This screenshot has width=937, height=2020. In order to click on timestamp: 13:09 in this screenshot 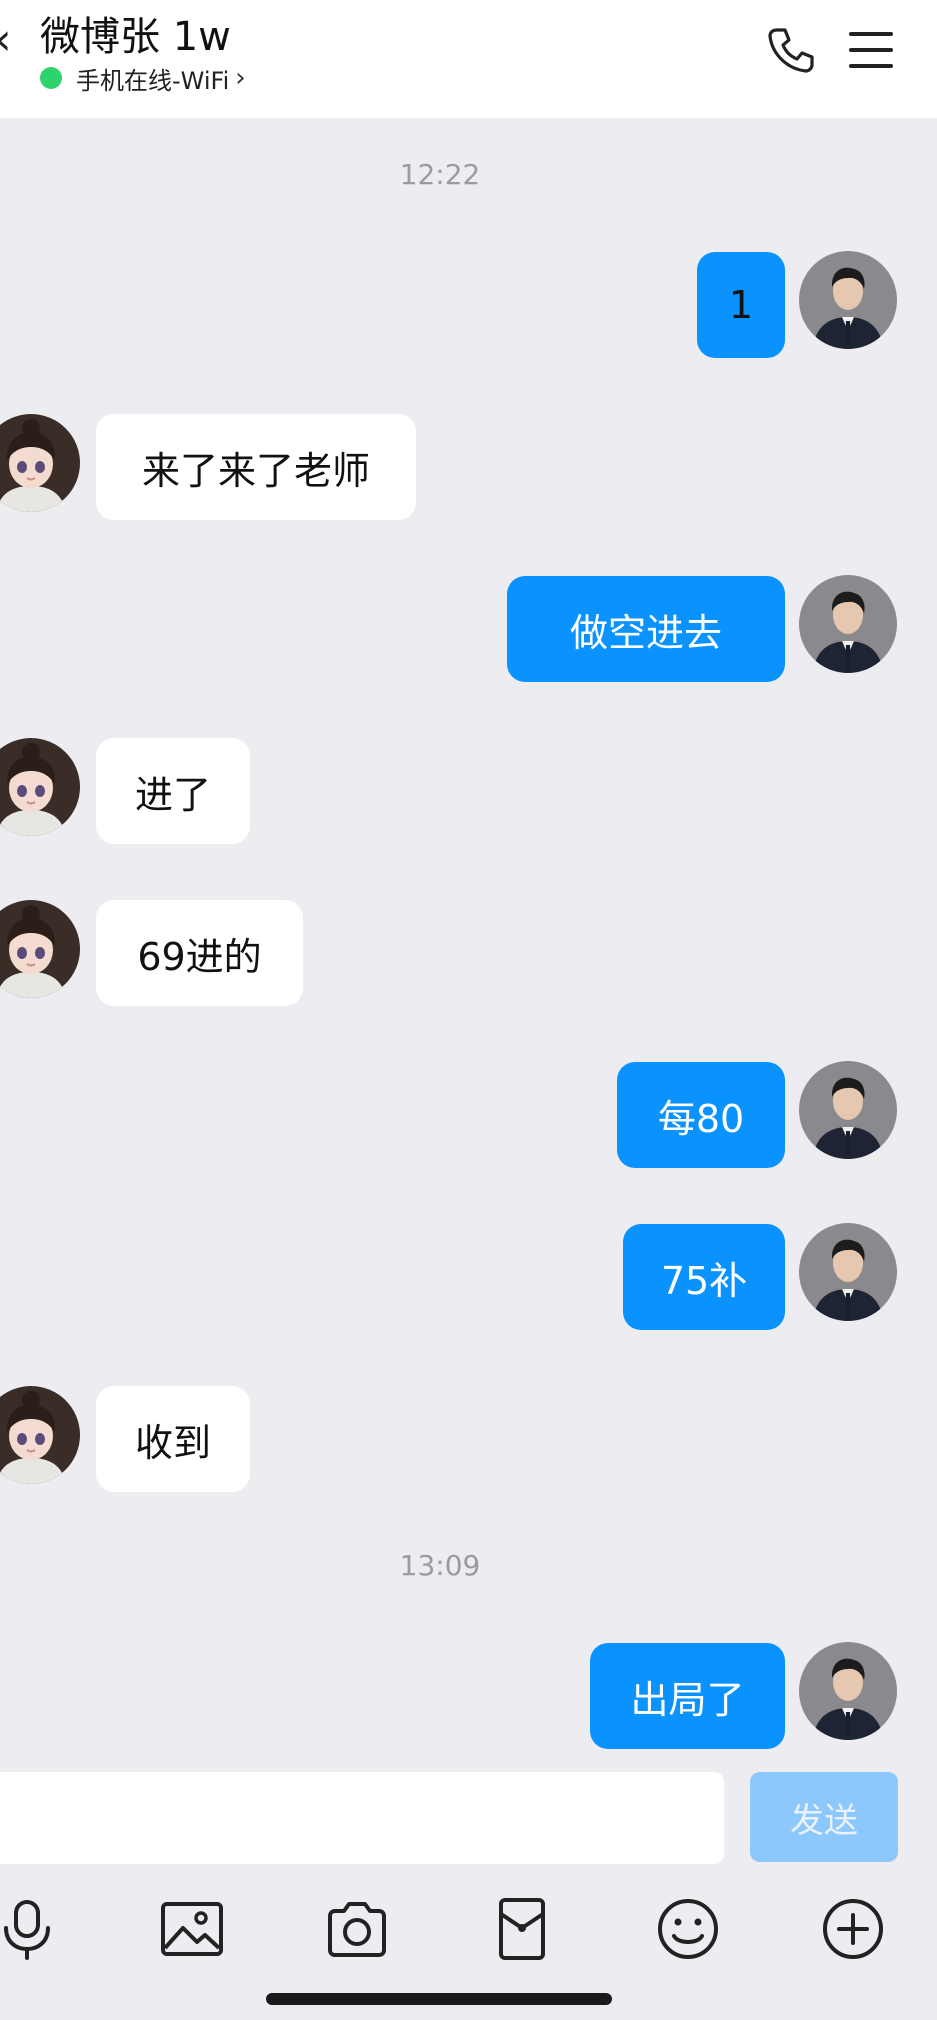, I will do `click(440, 1565)`.